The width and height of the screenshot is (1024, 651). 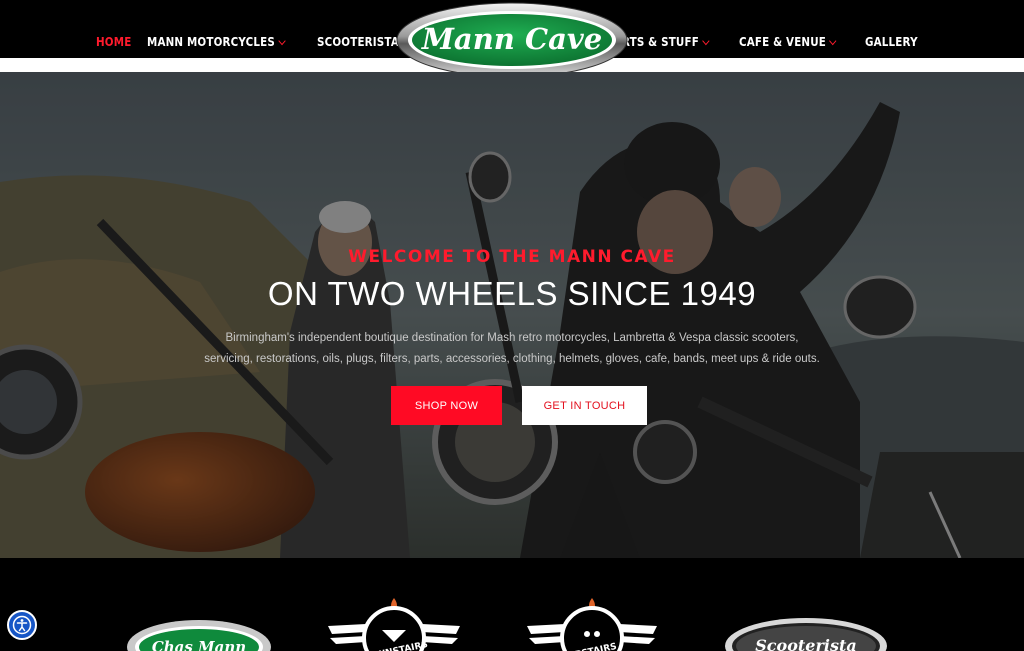 What do you see at coordinates (199, 635) in the screenshot?
I see `brand-chas-mann: Chas Mann` at bounding box center [199, 635].